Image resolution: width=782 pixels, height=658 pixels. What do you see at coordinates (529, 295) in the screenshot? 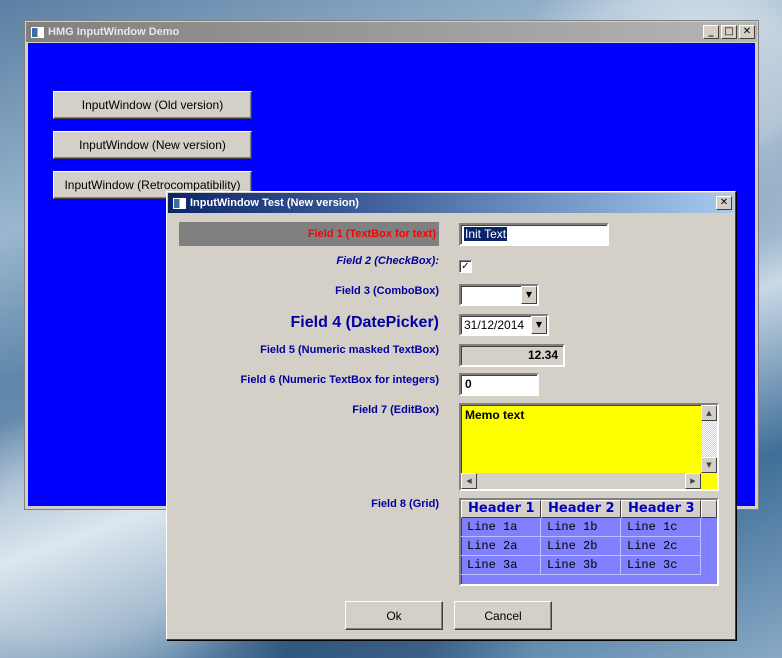
I see `chevron-down-icon: ▼` at bounding box center [529, 295].